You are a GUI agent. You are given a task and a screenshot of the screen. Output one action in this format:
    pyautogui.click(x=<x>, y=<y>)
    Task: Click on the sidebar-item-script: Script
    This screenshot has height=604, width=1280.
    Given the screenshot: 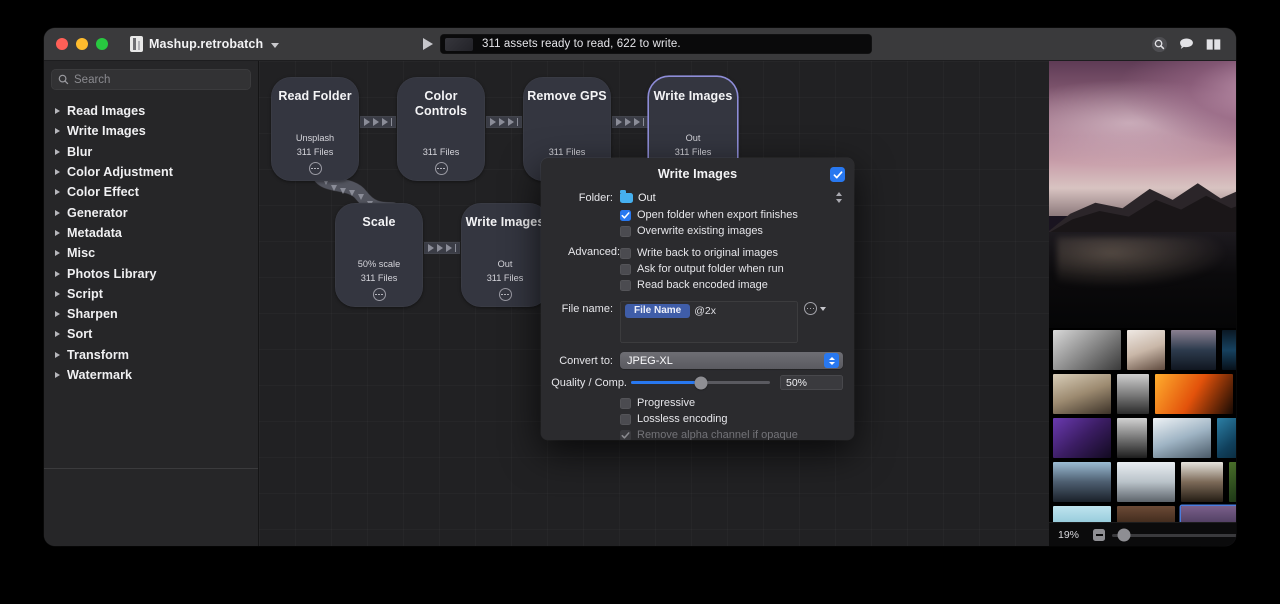 What is the action you would take?
    pyautogui.click(x=151, y=294)
    